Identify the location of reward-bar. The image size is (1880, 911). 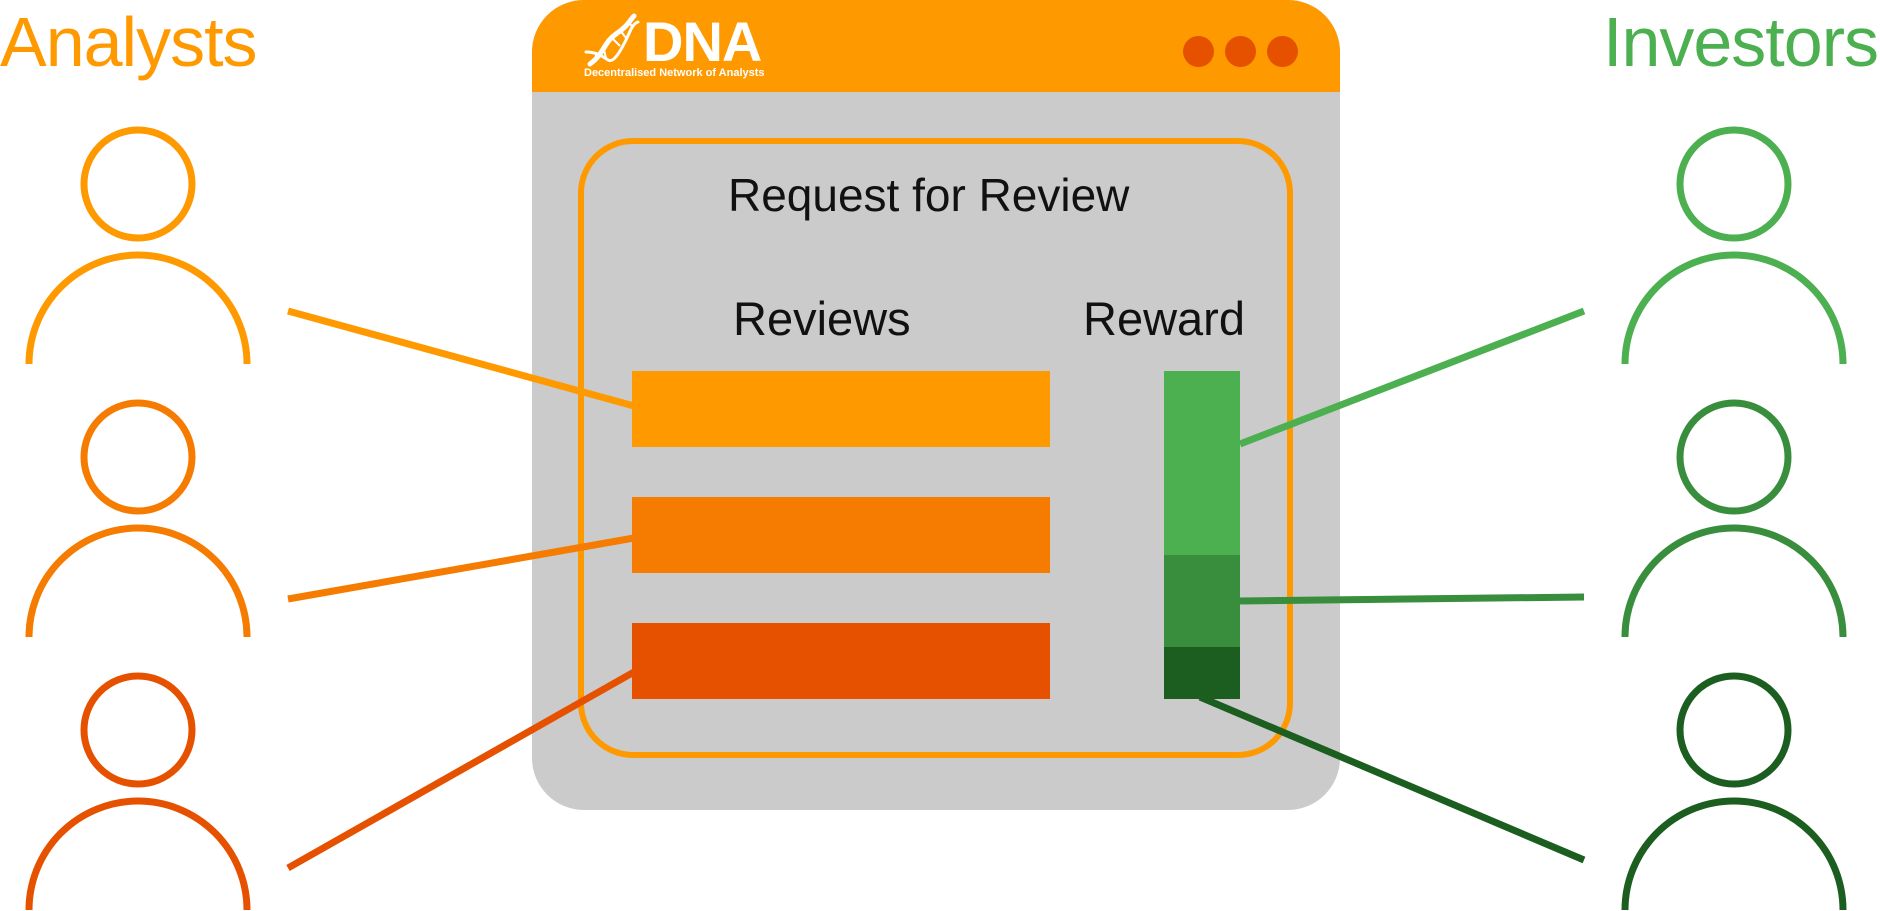
(1202, 535).